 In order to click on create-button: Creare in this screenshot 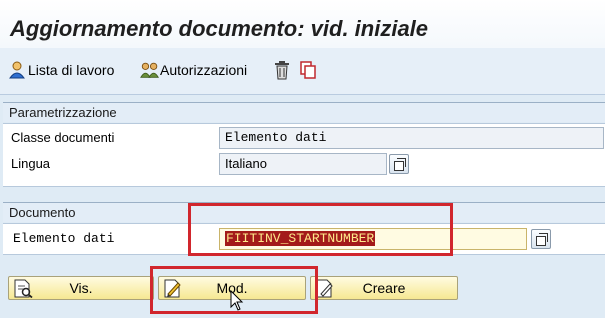, I will do `click(384, 288)`.